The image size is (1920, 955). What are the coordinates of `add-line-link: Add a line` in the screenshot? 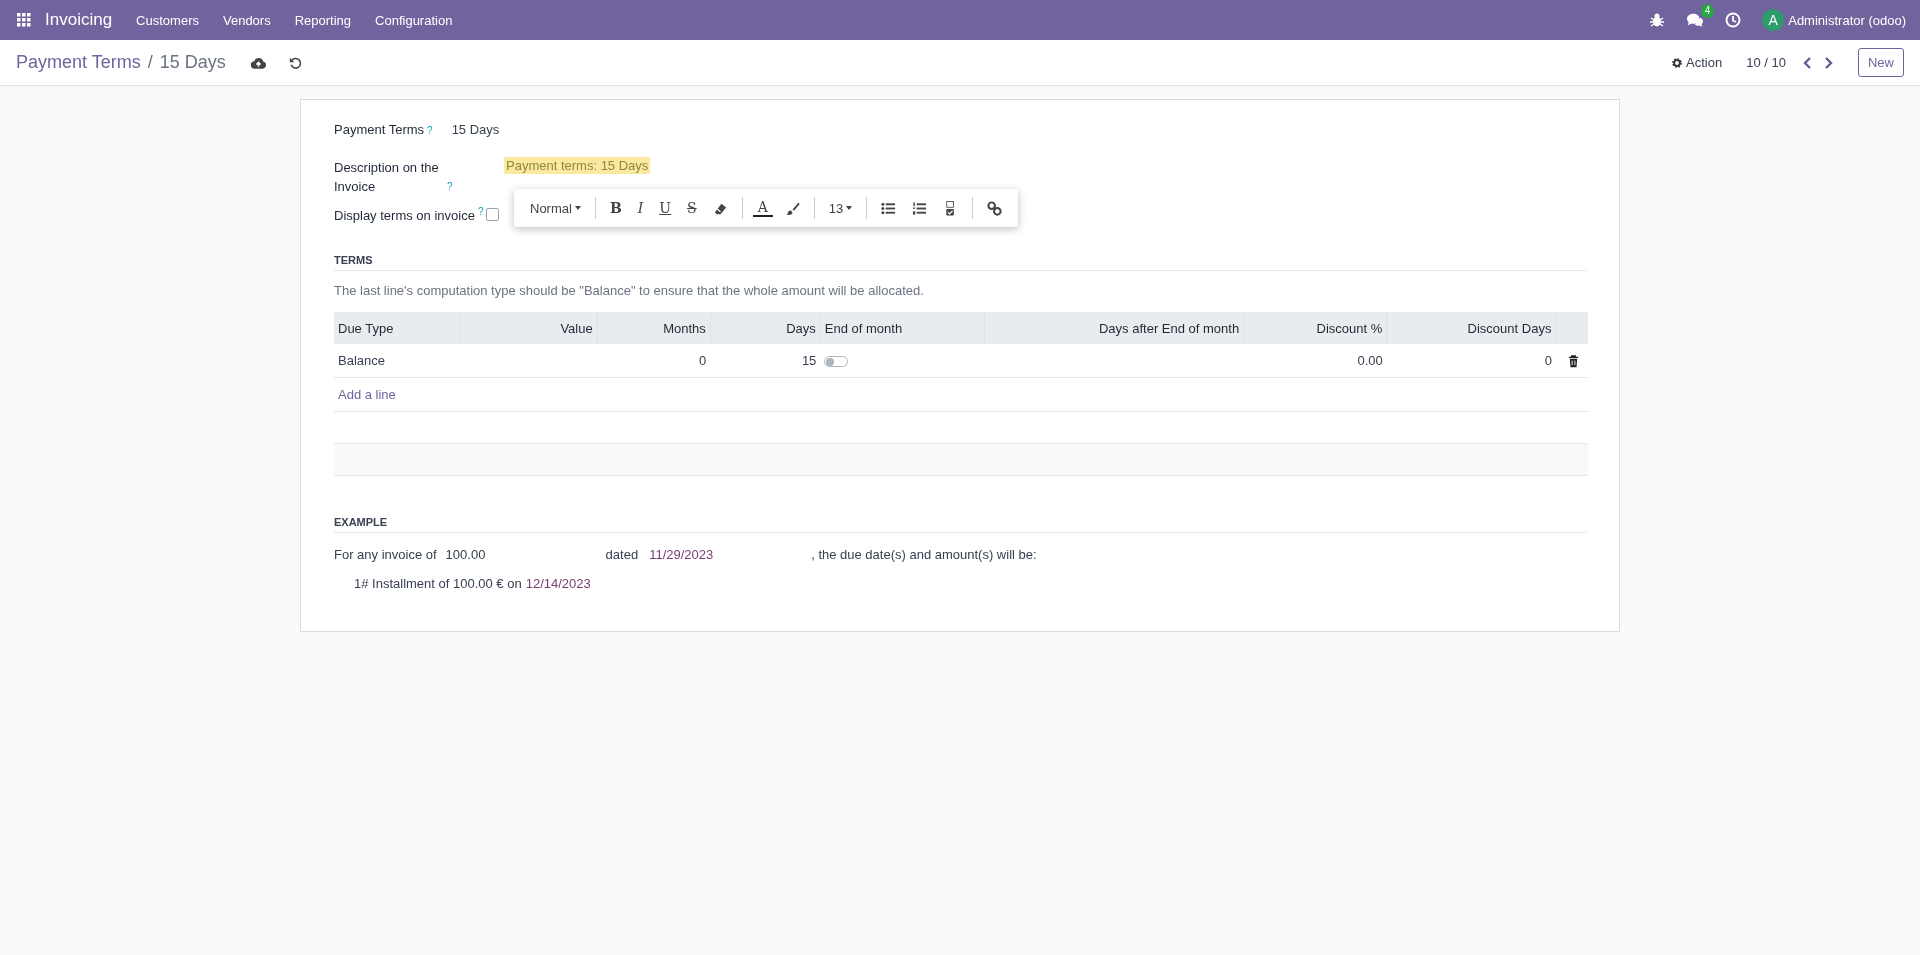 It's located at (367, 395).